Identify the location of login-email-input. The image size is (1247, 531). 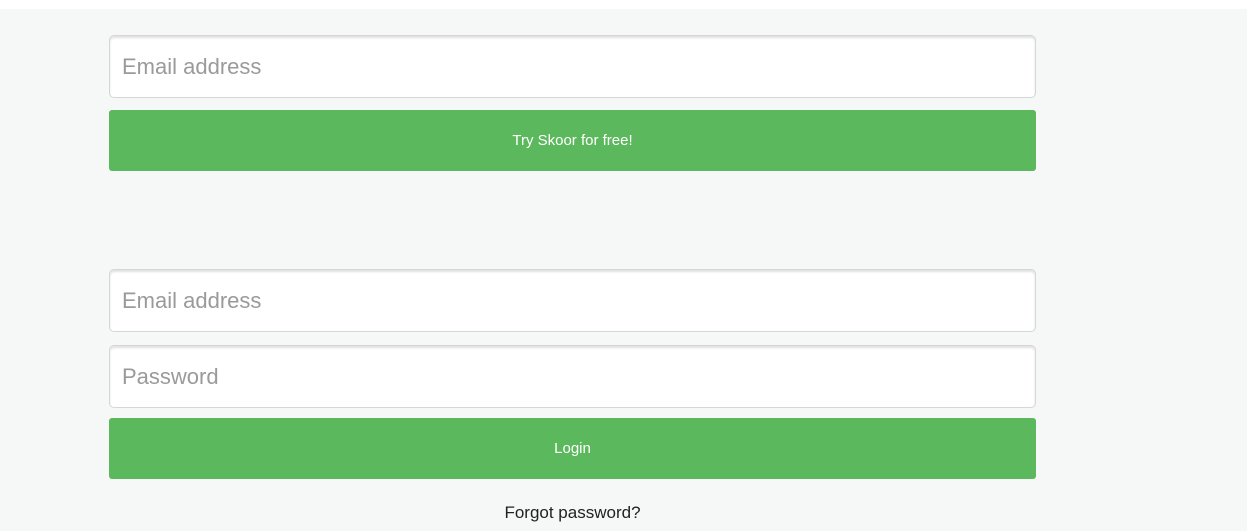
(572, 300).